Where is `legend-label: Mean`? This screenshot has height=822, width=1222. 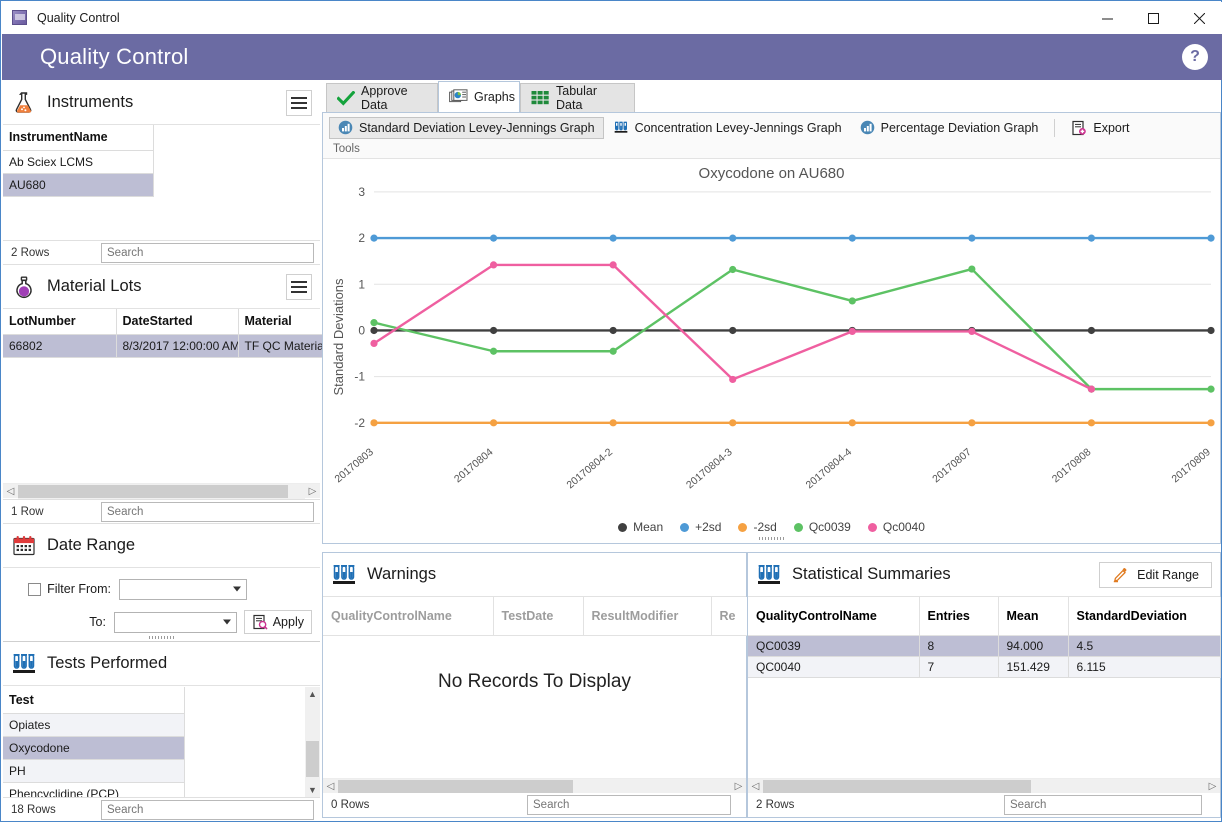
legend-label: Mean is located at coordinates (648, 527).